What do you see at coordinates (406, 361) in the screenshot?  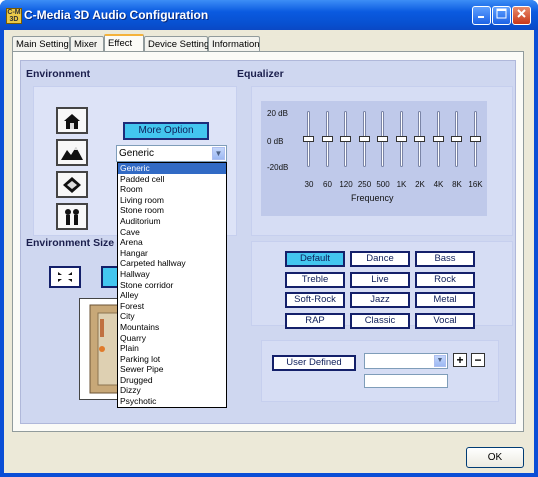 I see `user-preset-select: ▼` at bounding box center [406, 361].